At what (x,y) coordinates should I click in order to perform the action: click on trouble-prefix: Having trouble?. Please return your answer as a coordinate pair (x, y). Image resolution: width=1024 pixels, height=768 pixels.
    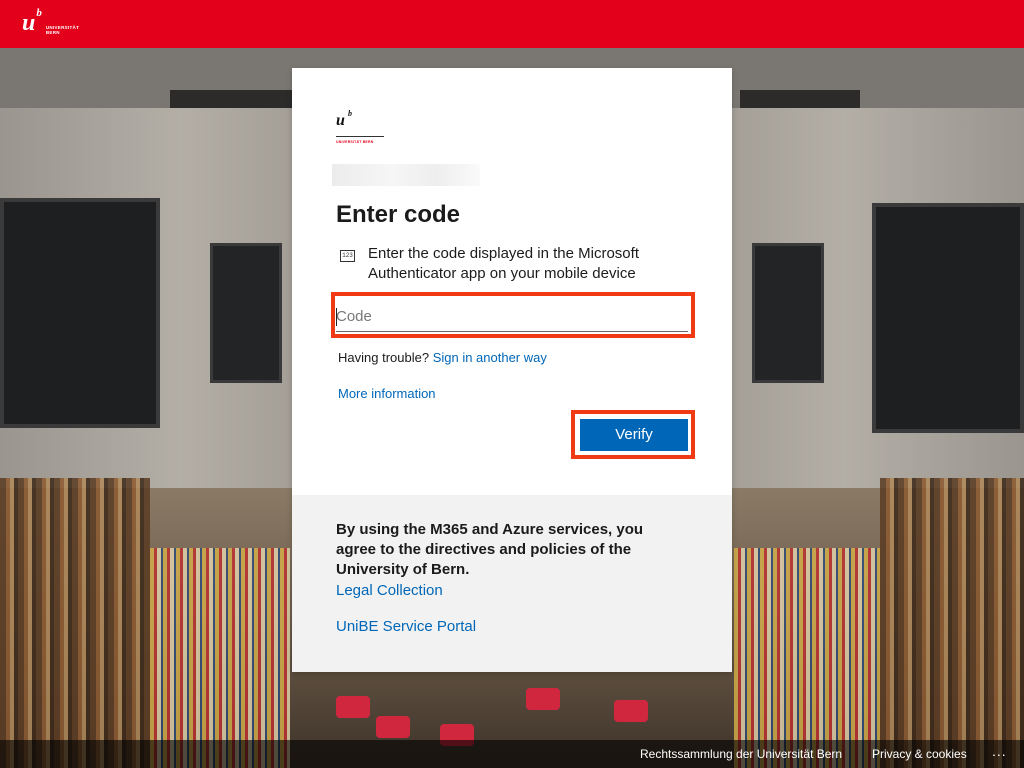
    Looking at the image, I should click on (384, 357).